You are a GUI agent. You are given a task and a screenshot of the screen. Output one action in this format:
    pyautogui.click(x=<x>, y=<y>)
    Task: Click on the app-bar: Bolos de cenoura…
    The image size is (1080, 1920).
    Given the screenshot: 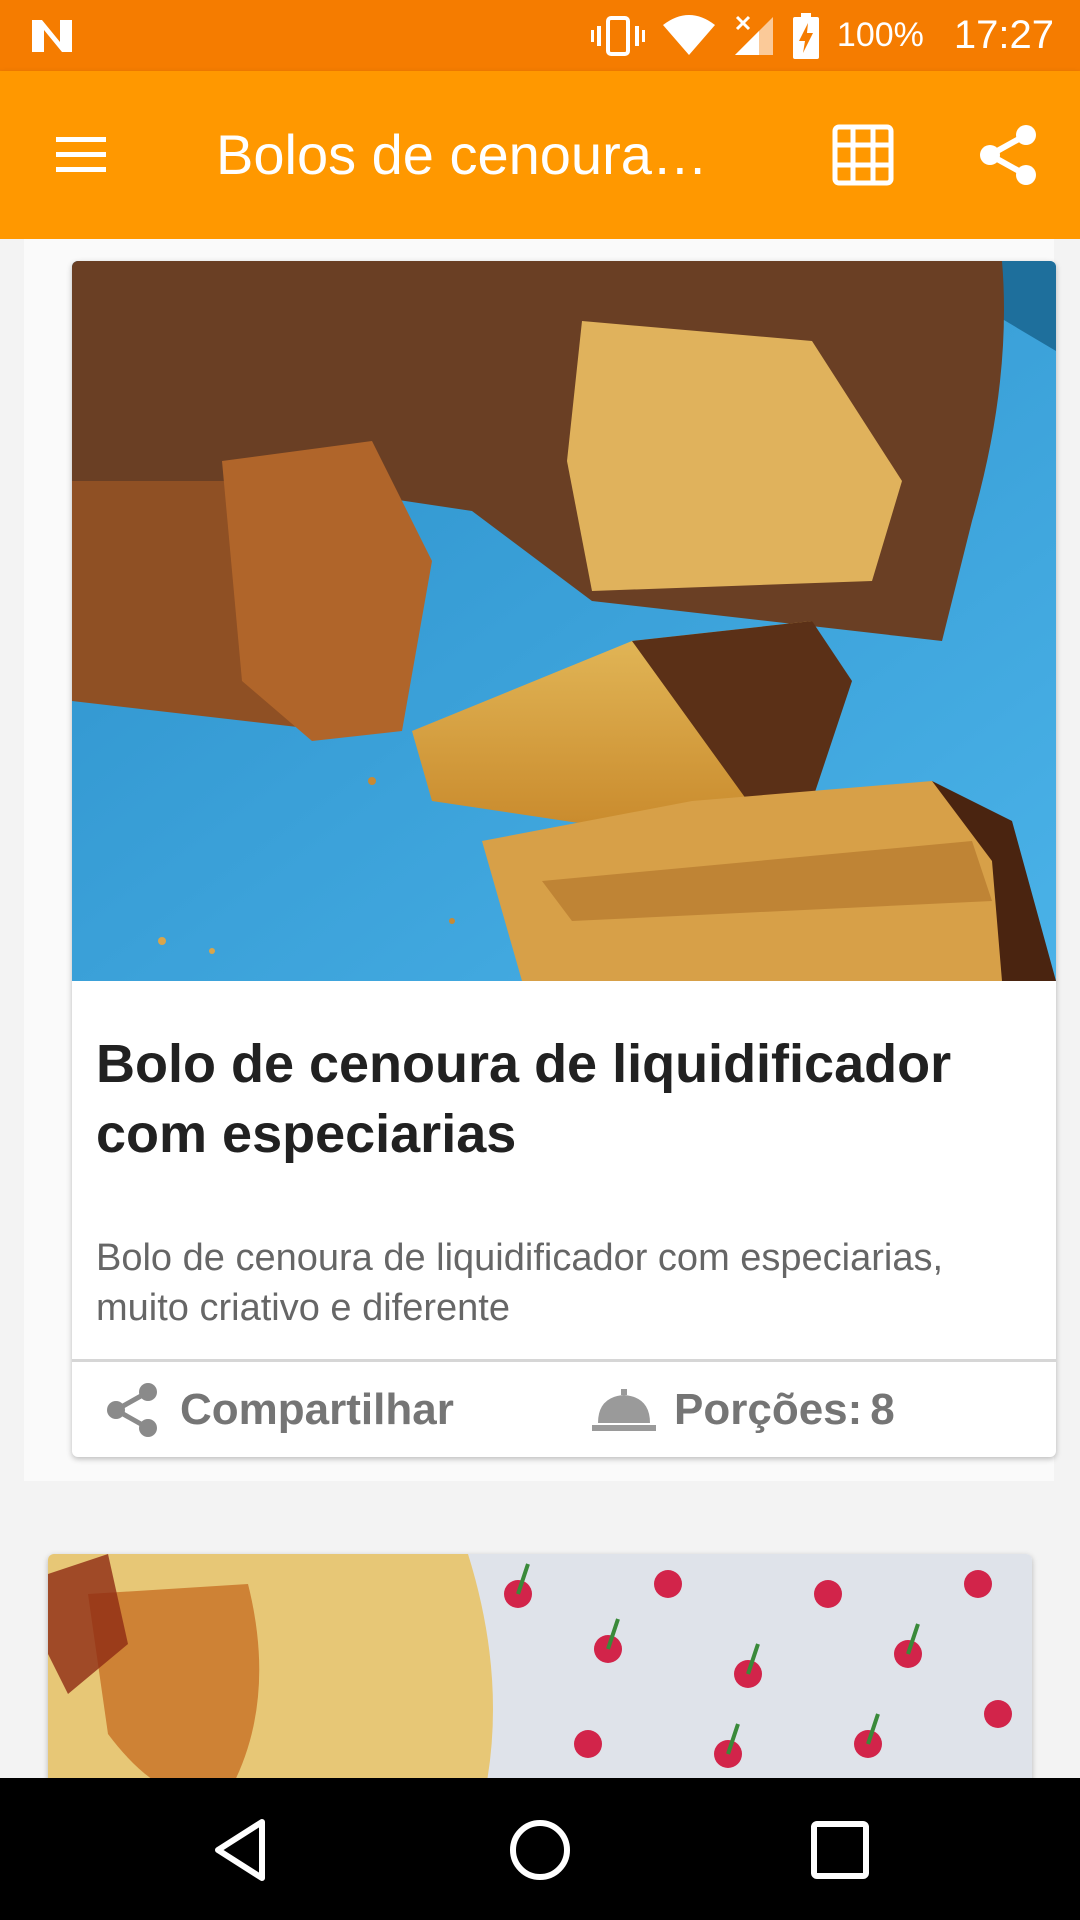 What is the action you would take?
    pyautogui.click(x=540, y=155)
    